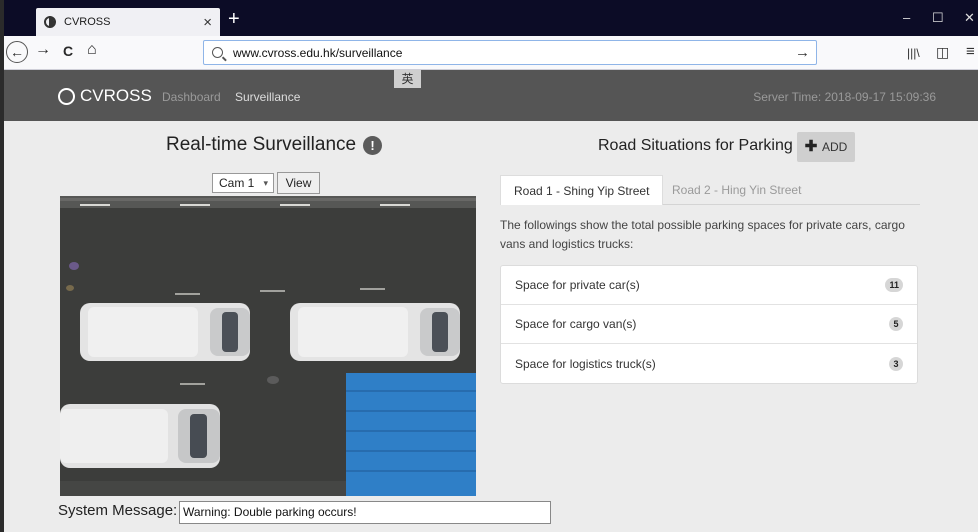  I want to click on close-window-button: ✕, so click(969, 17).